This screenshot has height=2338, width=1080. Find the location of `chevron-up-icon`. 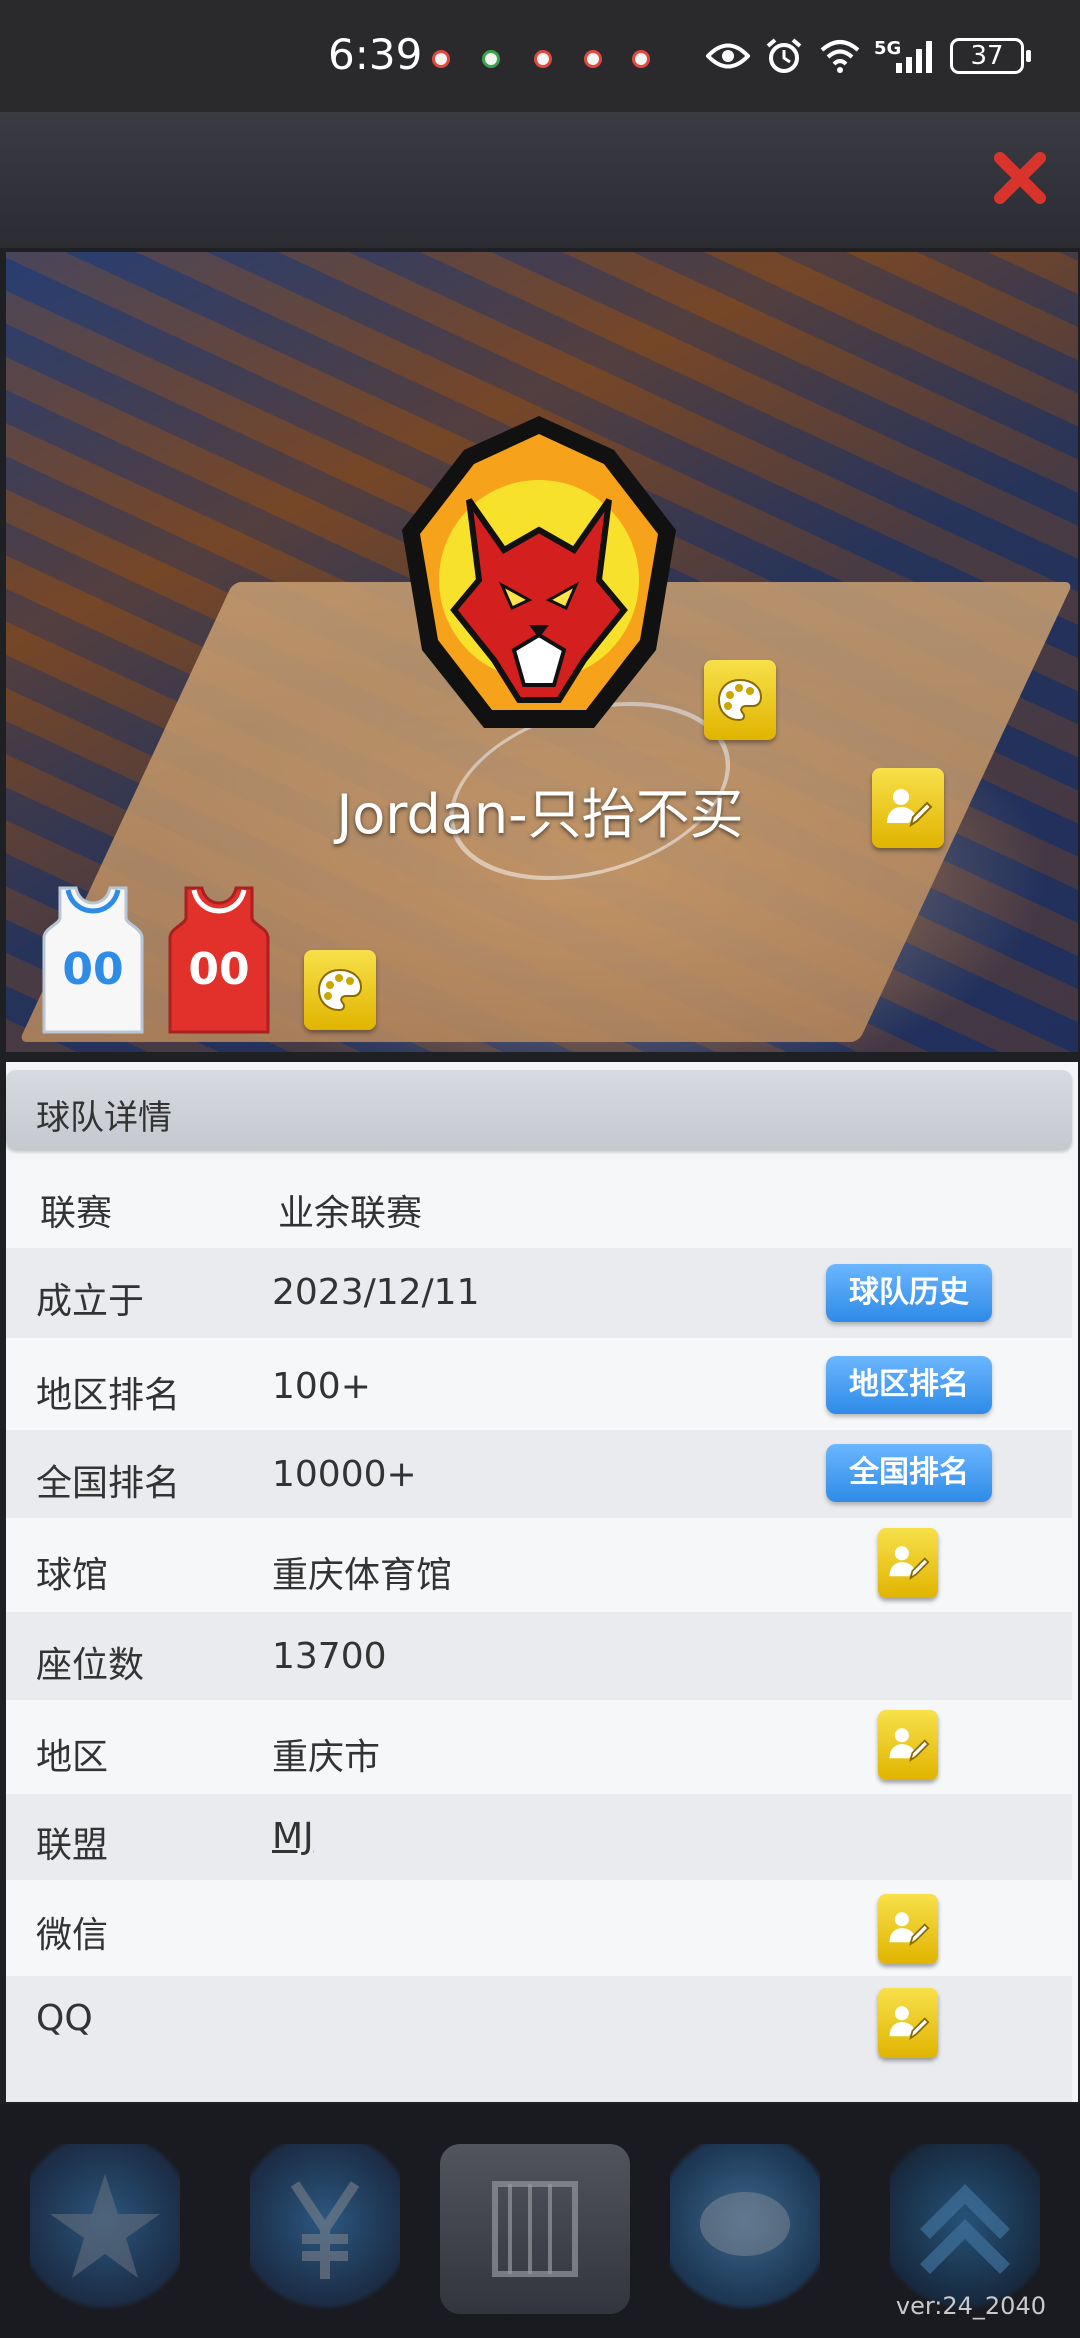

chevron-up-icon is located at coordinates (965, 2229).